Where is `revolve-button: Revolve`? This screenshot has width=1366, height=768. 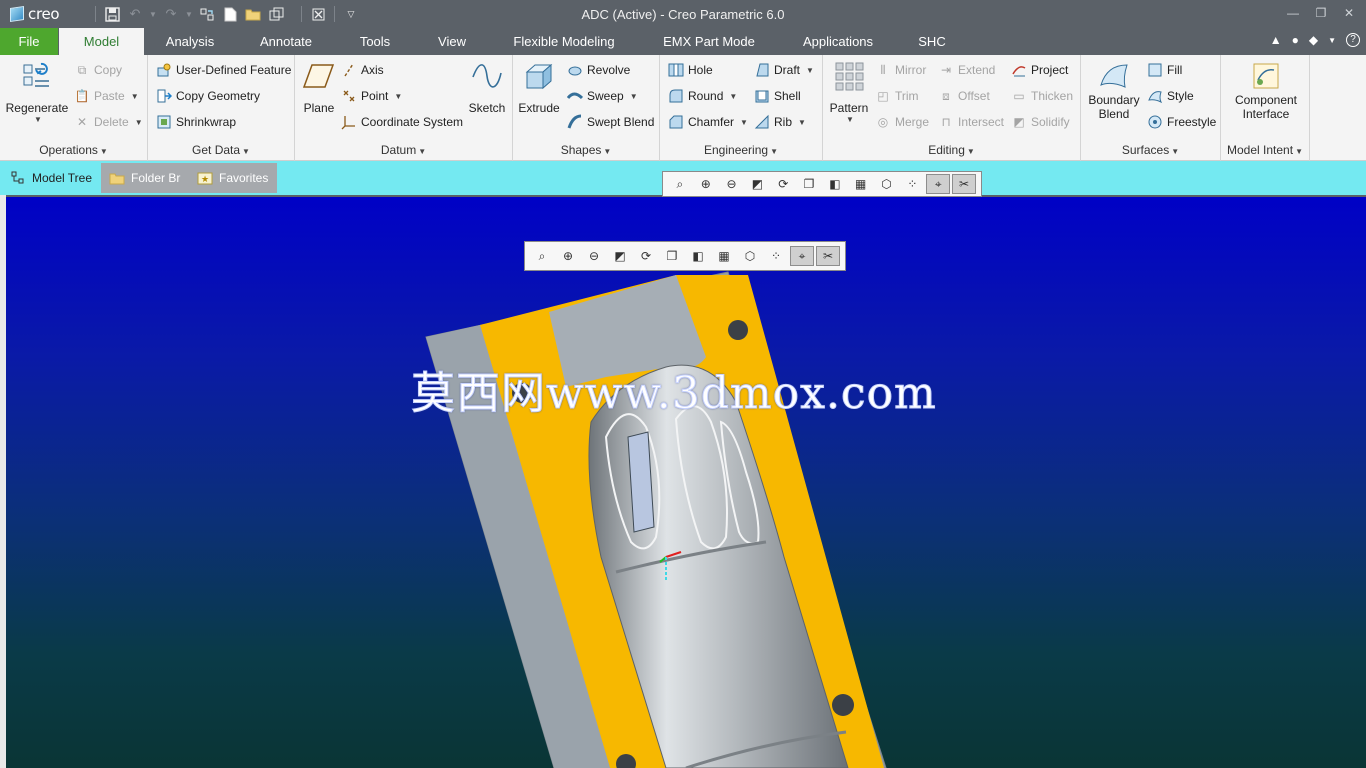 revolve-button: Revolve is located at coordinates (598, 70).